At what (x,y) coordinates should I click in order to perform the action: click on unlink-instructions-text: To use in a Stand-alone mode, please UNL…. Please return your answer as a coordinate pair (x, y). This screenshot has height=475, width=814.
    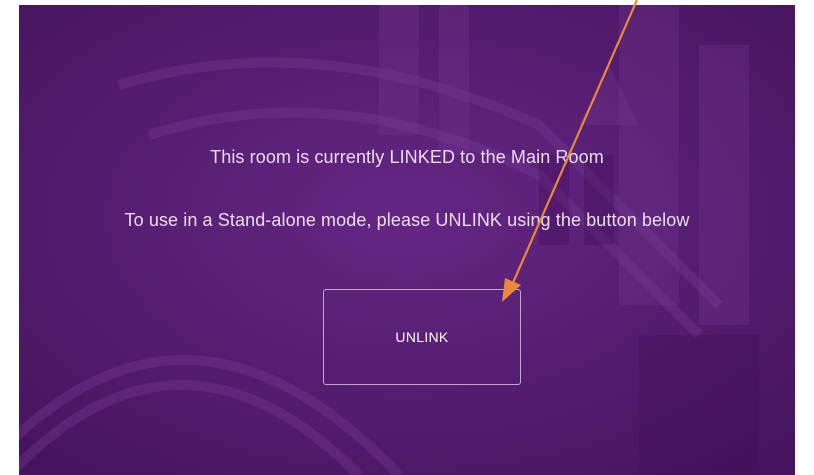
    Looking at the image, I should click on (407, 220).